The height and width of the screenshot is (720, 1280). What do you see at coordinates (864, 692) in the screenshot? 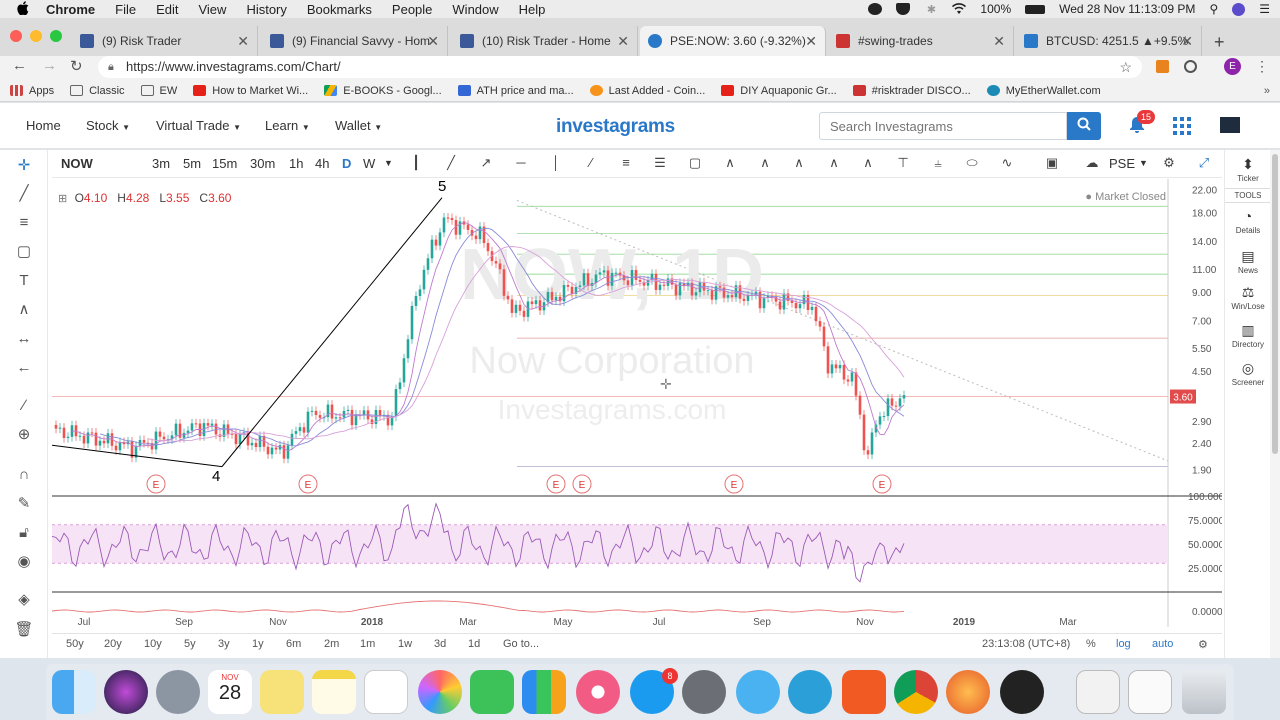
I see `brave-icon` at bounding box center [864, 692].